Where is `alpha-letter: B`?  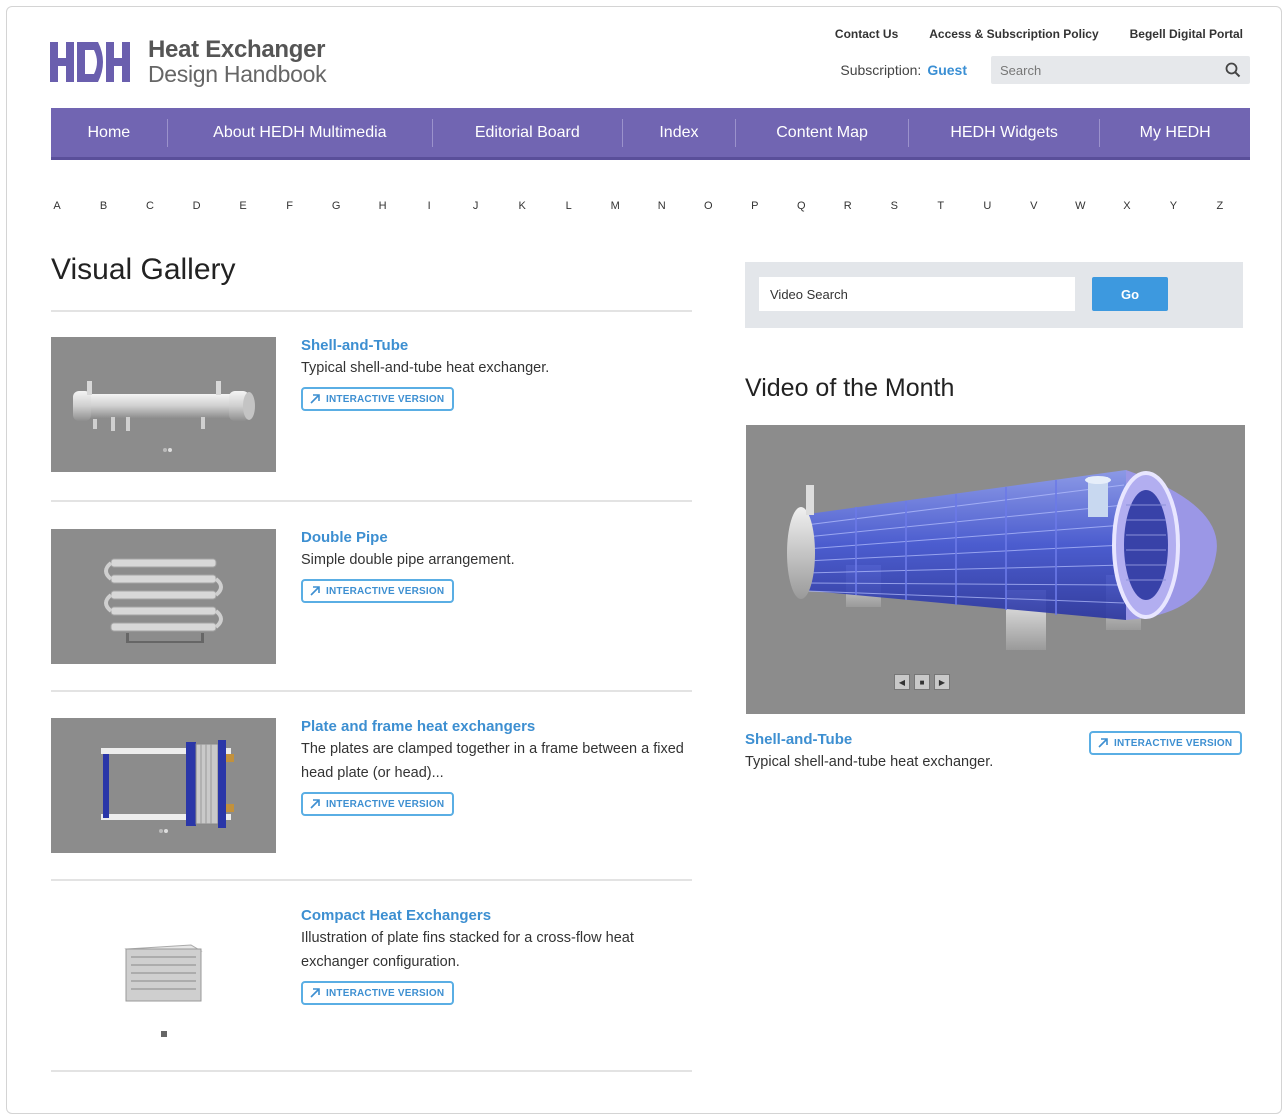 alpha-letter: B is located at coordinates (104, 206).